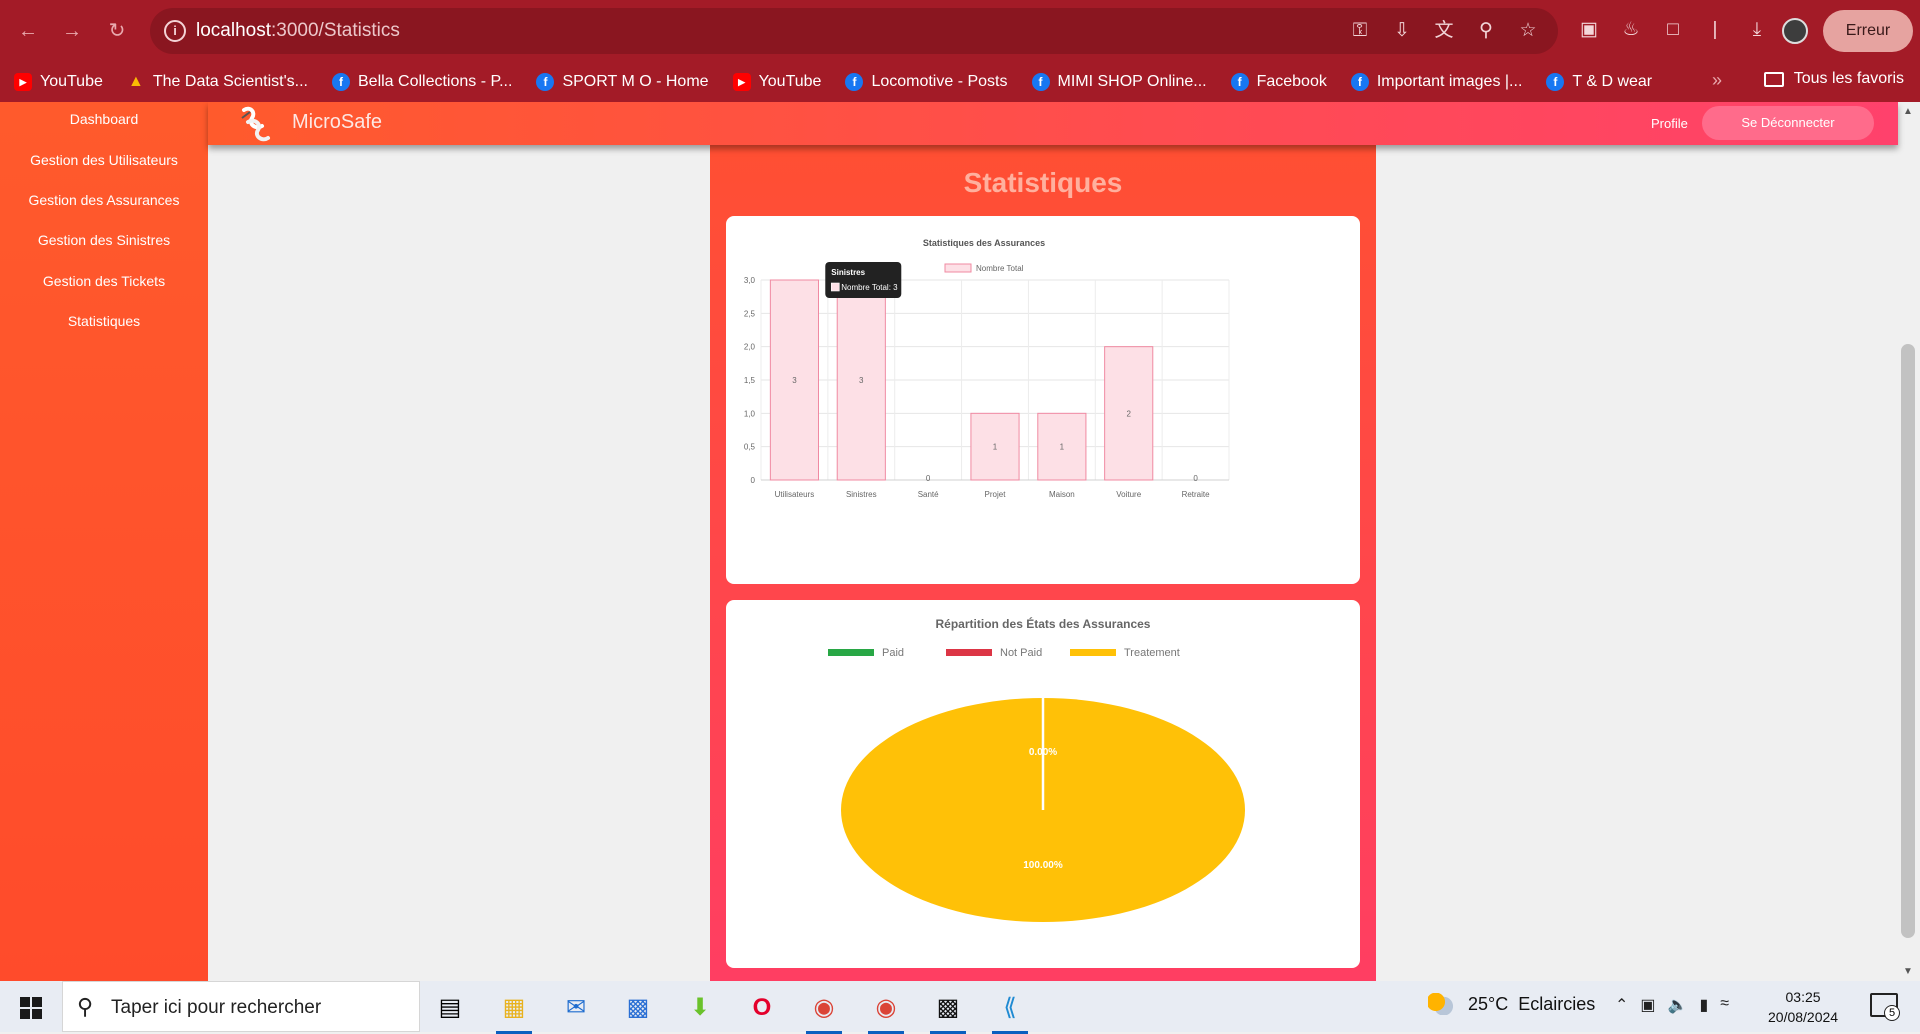  What do you see at coordinates (337, 122) in the screenshot?
I see `brand-name: MicroSafe` at bounding box center [337, 122].